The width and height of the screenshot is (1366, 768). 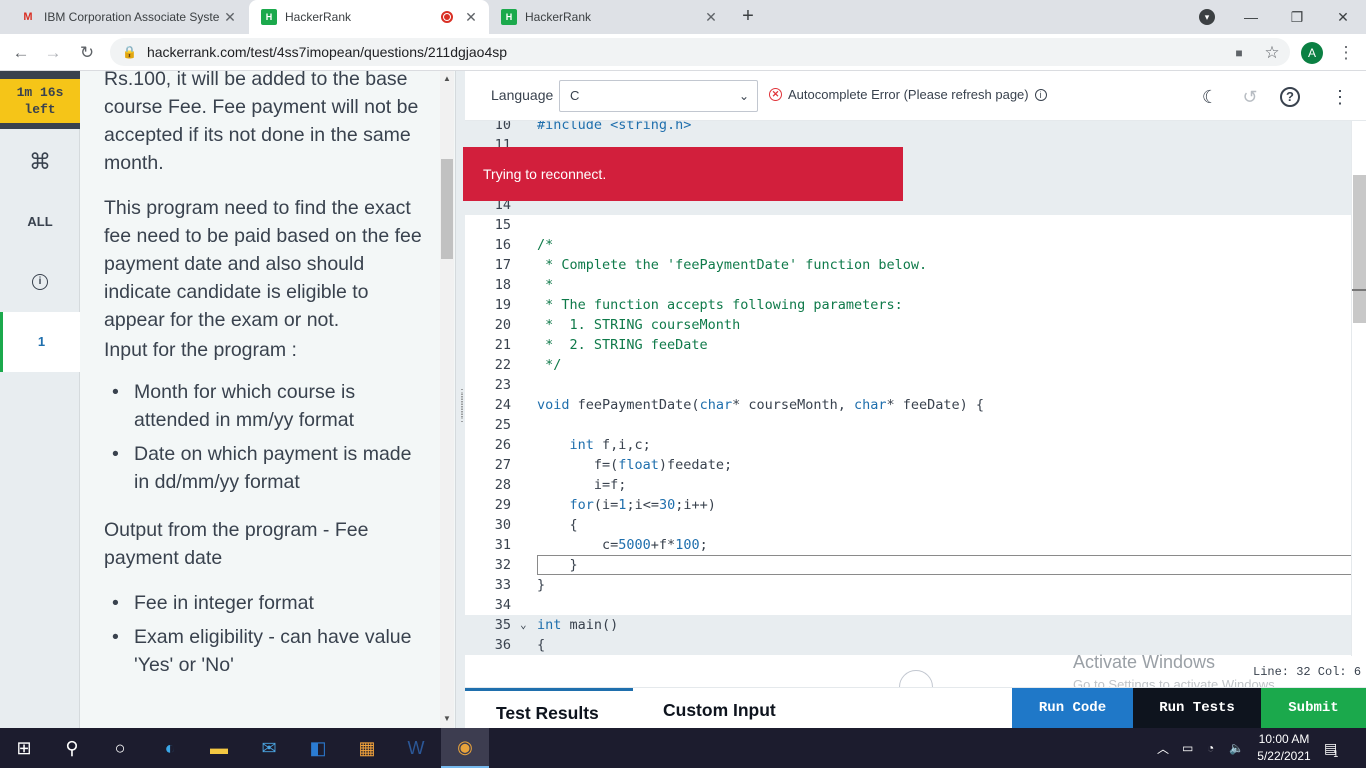 I want to click on mail-icon: ✉, so click(x=269, y=748).